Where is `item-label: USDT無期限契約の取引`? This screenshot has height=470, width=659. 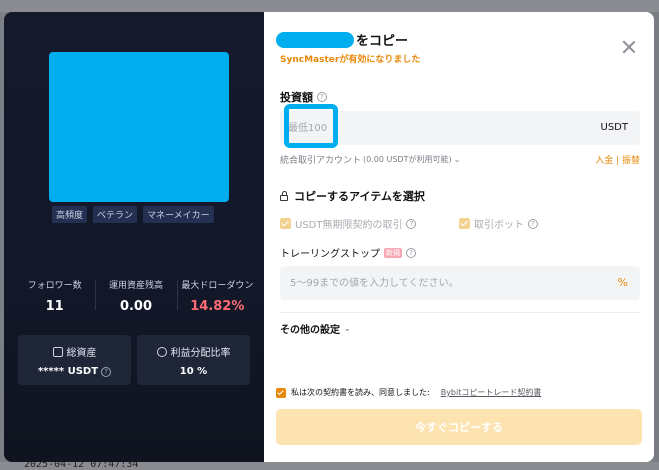 item-label: USDT無期限契約の取引 is located at coordinates (349, 225).